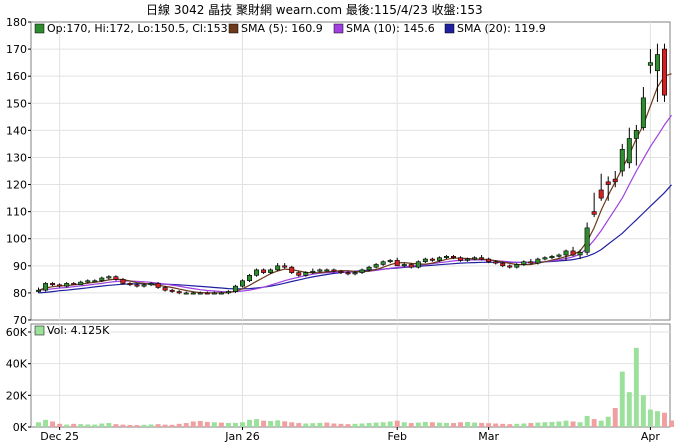  I want to click on x-tick-label: Jan 26, so click(241, 436).